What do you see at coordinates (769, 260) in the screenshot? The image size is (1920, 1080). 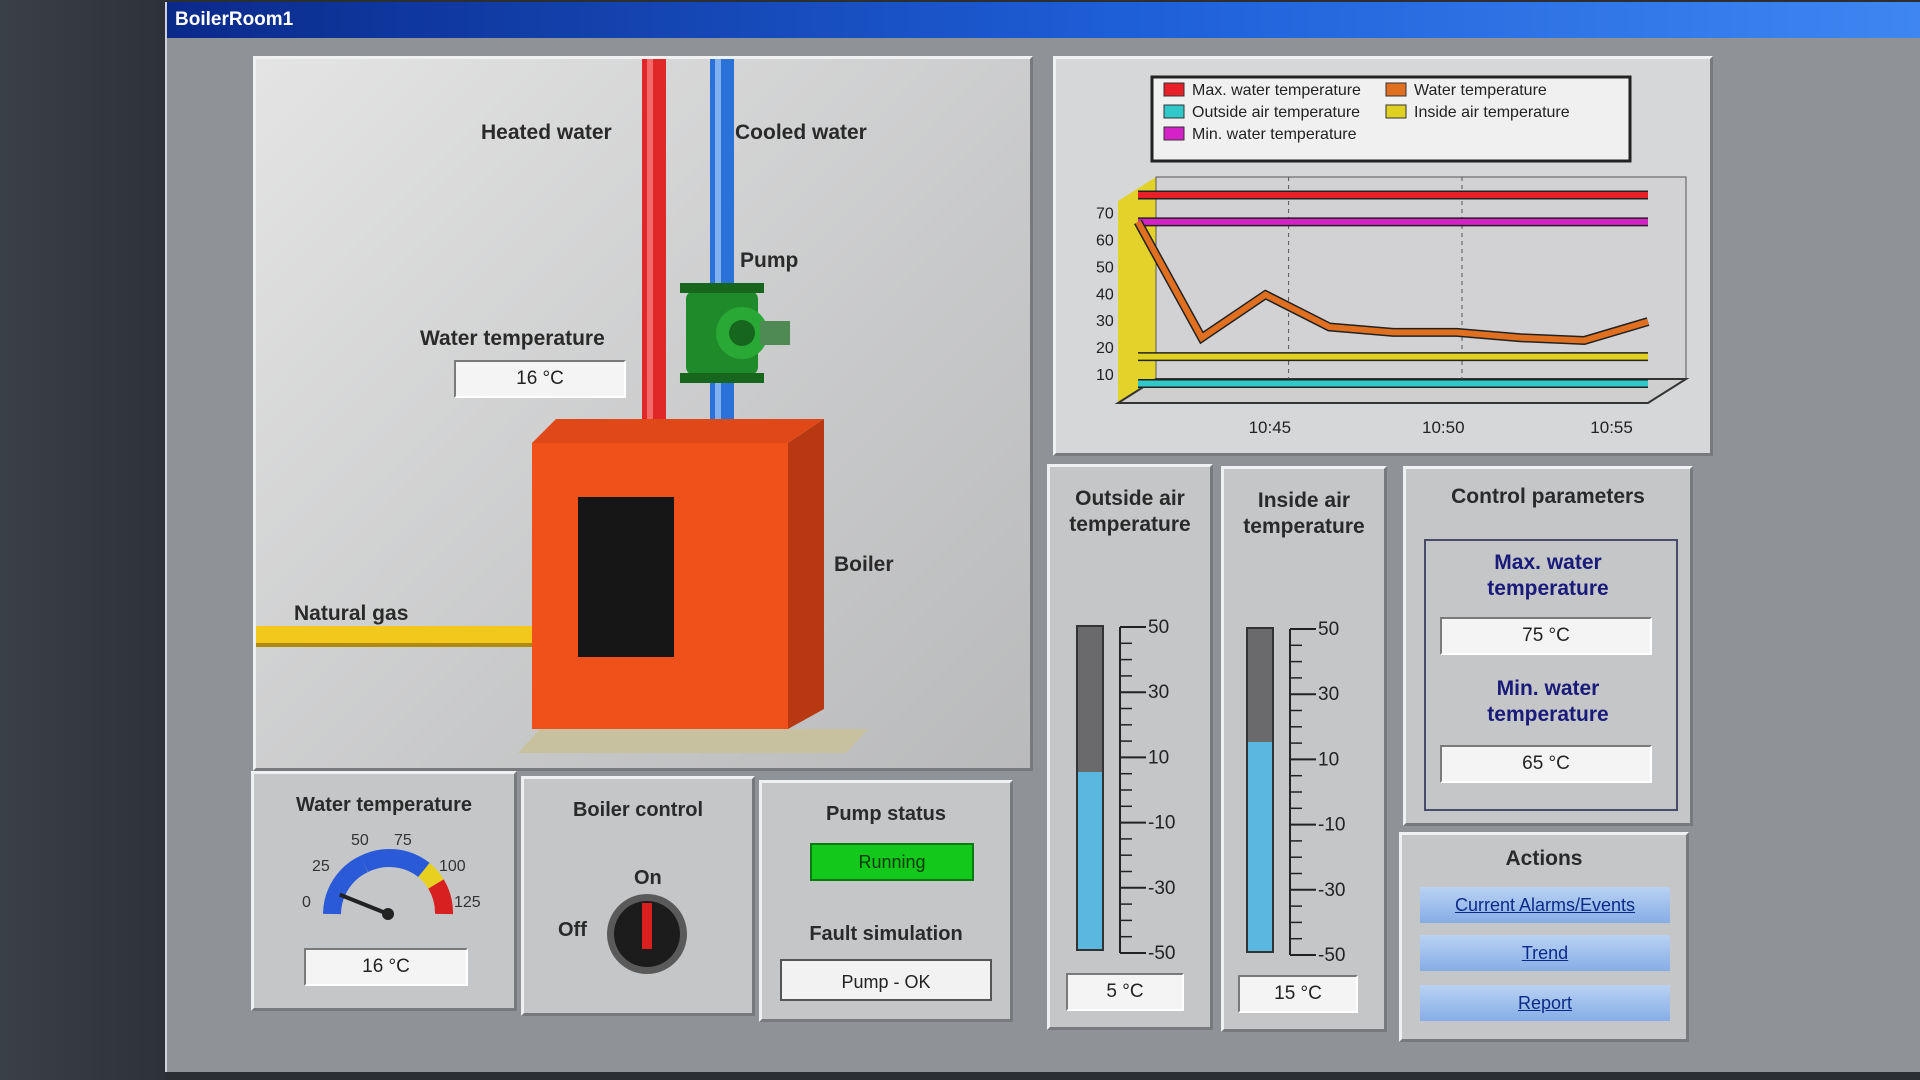 I see `pump-label: Pump` at bounding box center [769, 260].